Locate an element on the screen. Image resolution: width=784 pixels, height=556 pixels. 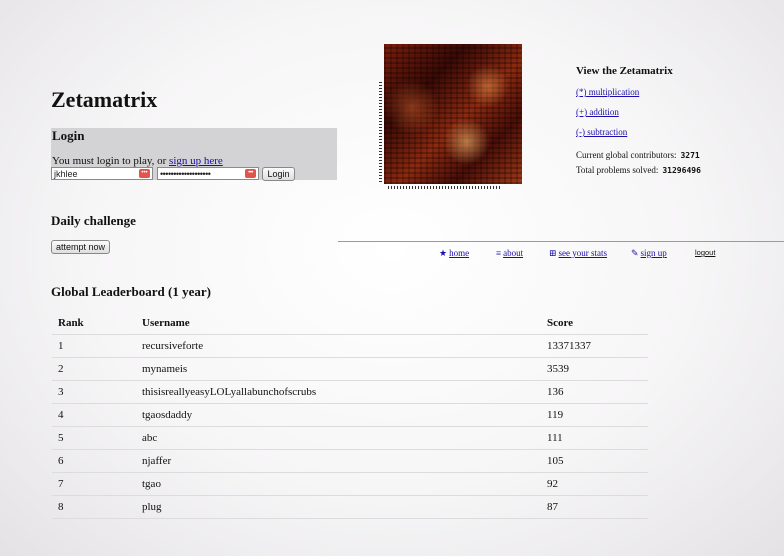
nav-divider is located at coordinates (561, 241).